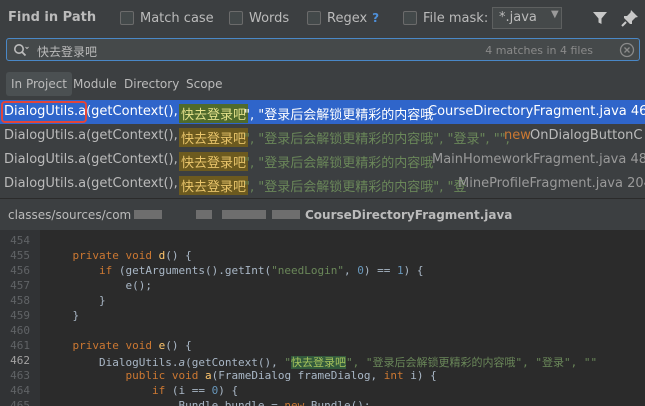 This screenshot has width=645, height=406. What do you see at coordinates (377, 139) in the screenshot?
I see `result-rest: ", "登录后会解锁更精彩的内容哦", "登录", "",` at bounding box center [377, 139].